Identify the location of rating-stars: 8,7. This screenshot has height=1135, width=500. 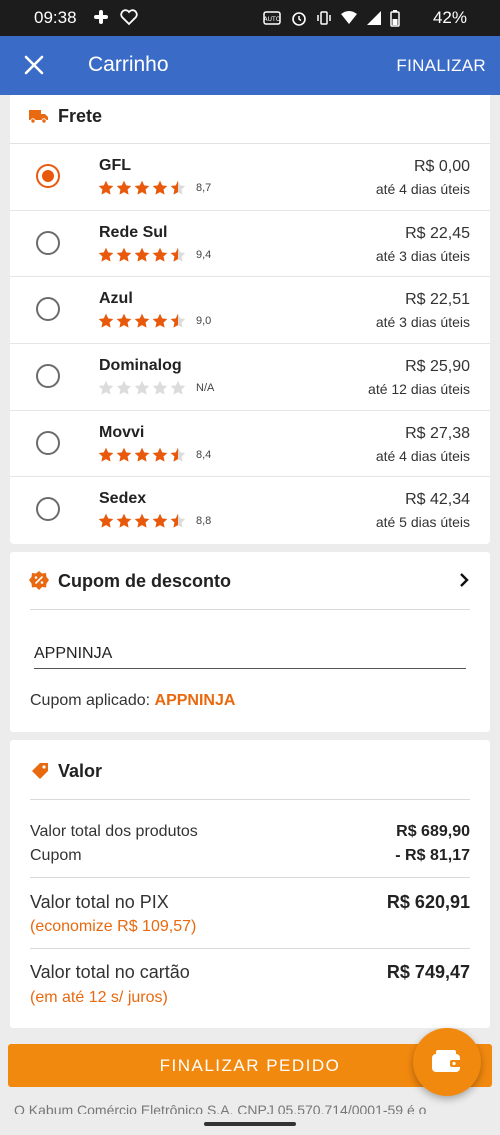
(154, 188).